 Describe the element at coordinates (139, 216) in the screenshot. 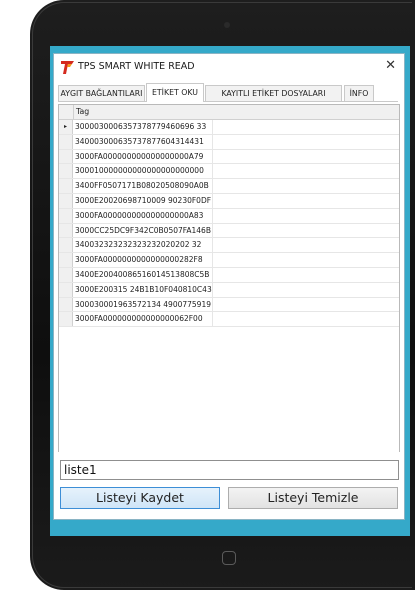

I see `tag-cell: 3000FA000000000000000000A83` at that location.